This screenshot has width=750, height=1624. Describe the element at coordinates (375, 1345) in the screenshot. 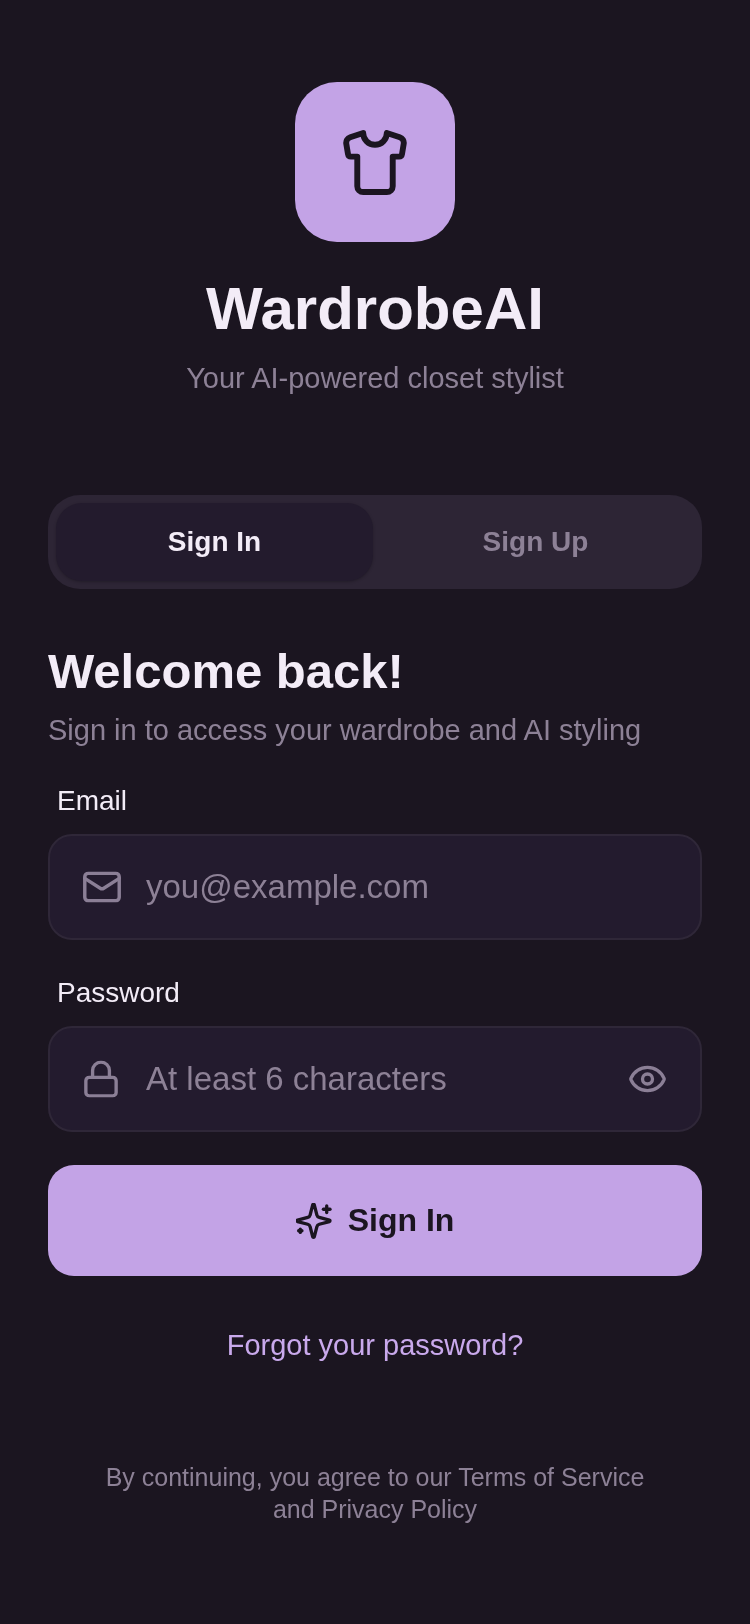

I see `forgot-password-link: Forgot your password?` at that location.